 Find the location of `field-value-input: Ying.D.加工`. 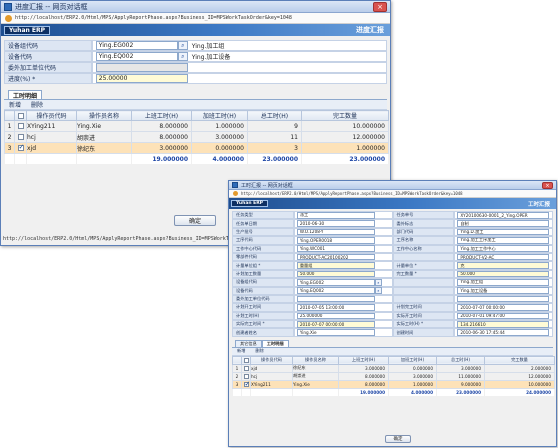

field-value-input: Ying.D.加工 is located at coordinates (503, 232).